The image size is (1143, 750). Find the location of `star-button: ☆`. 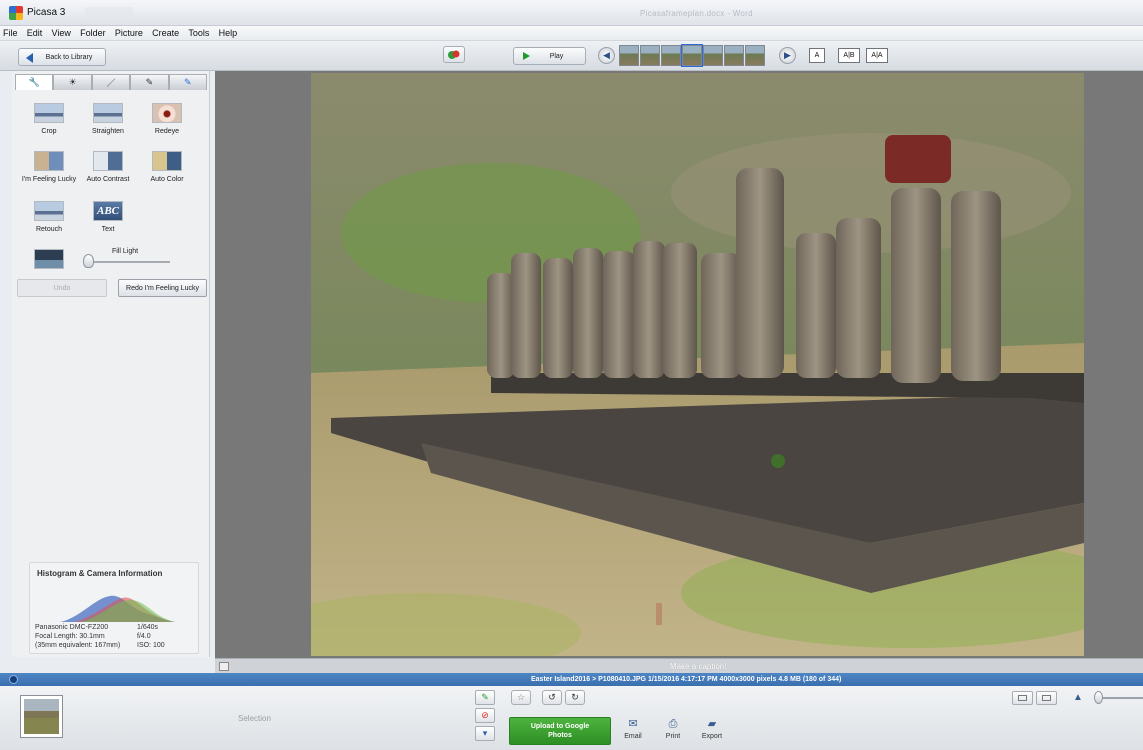

star-button: ☆ is located at coordinates (521, 697).